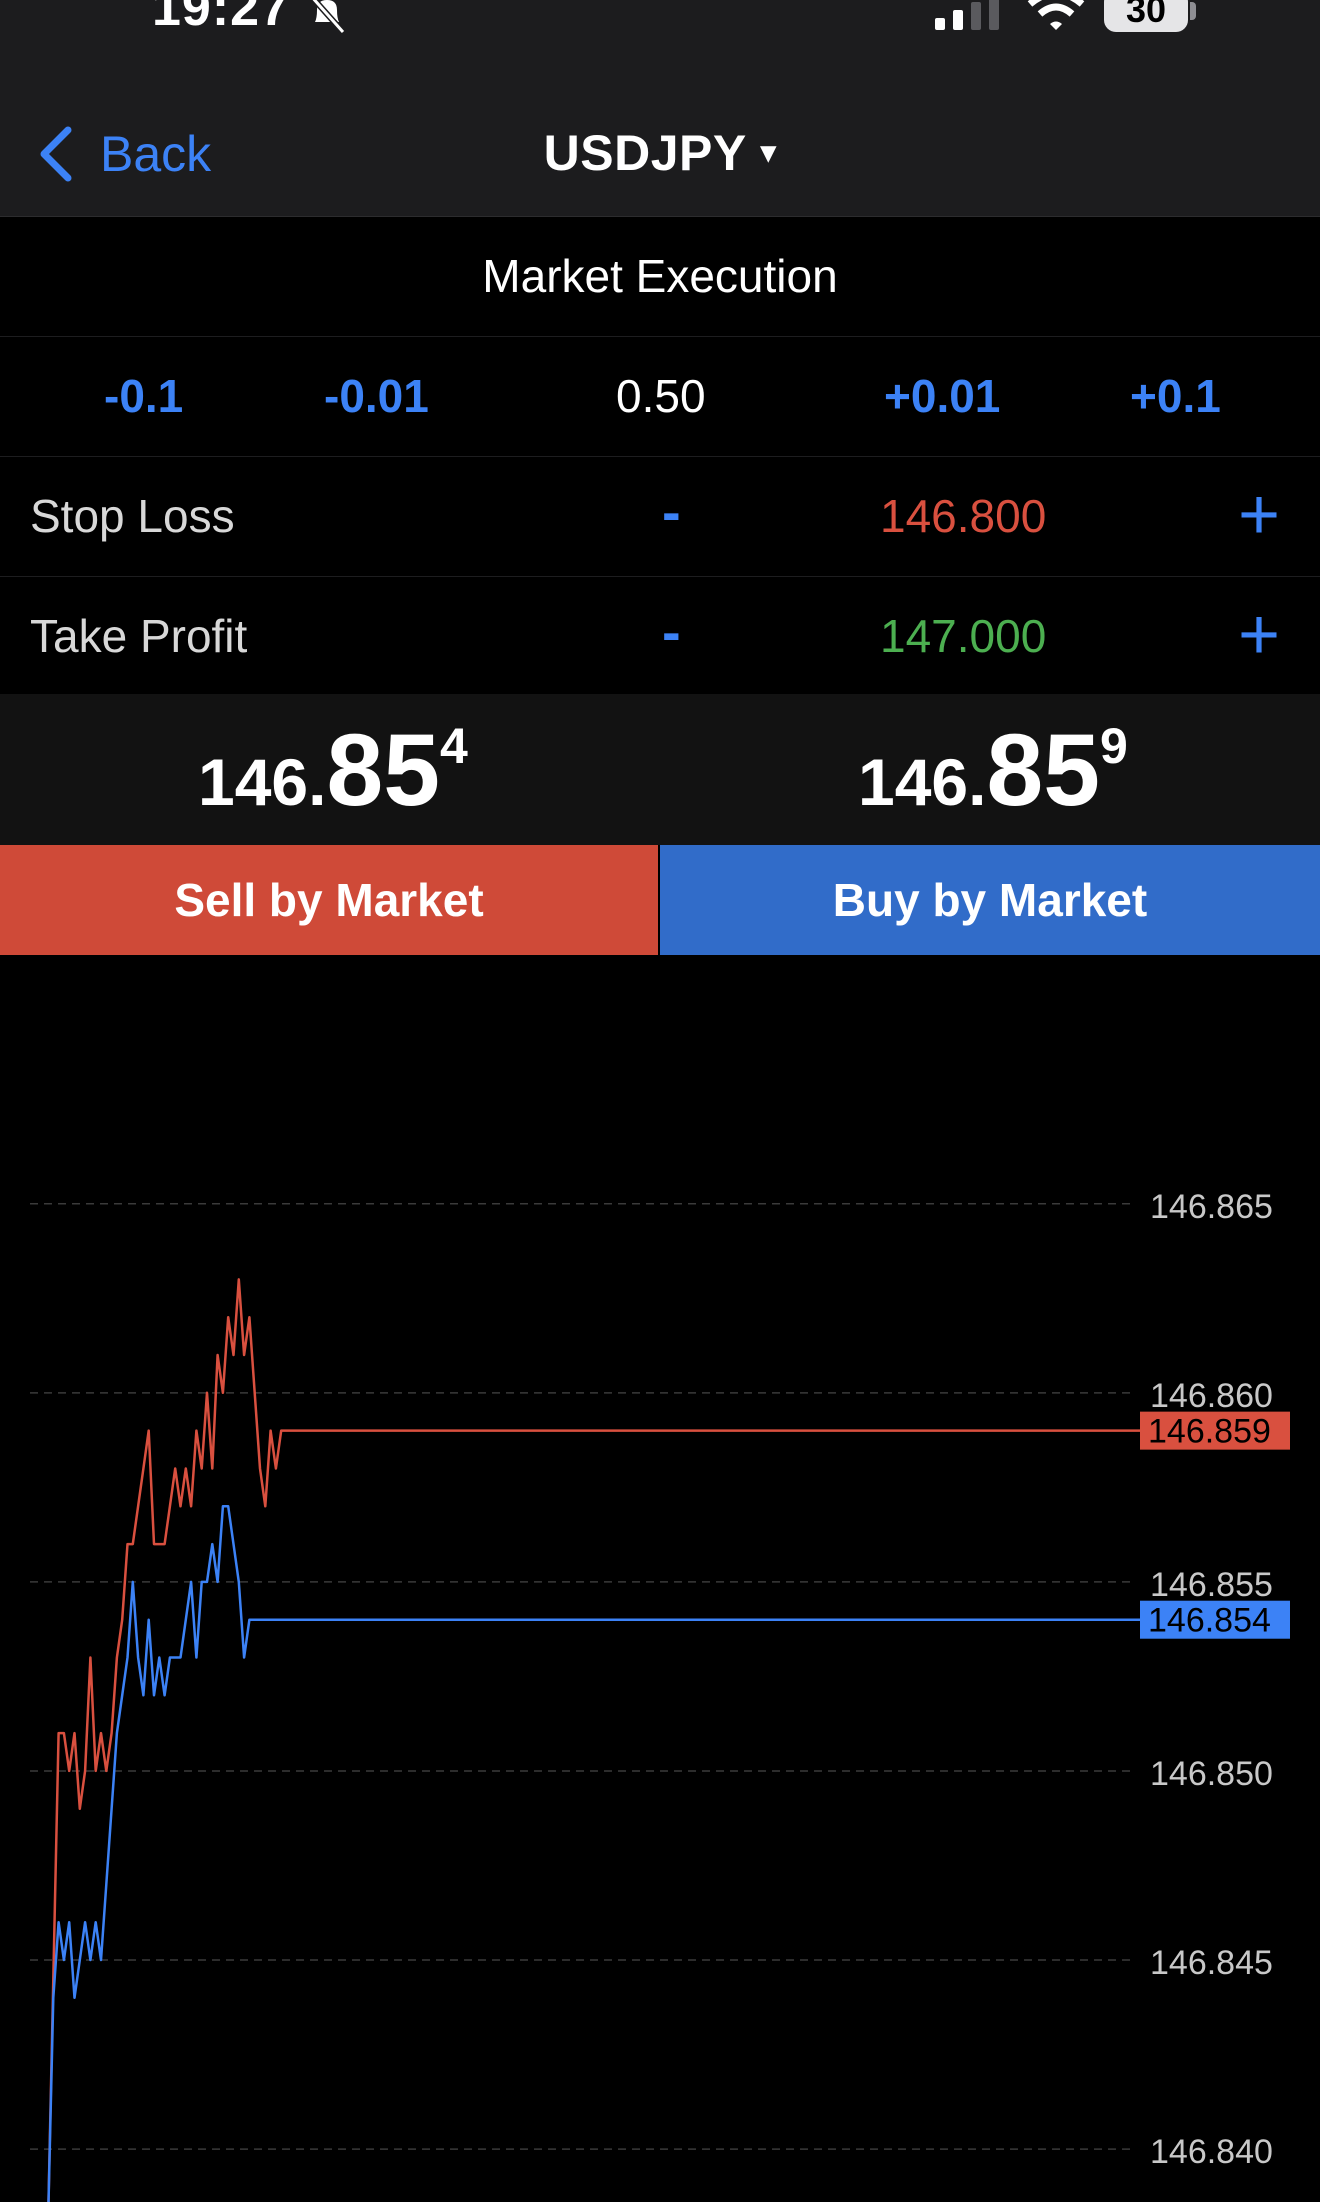 The image size is (1320, 2202). What do you see at coordinates (990, 900) in the screenshot?
I see `buy-by-market-button: Buy by Market` at bounding box center [990, 900].